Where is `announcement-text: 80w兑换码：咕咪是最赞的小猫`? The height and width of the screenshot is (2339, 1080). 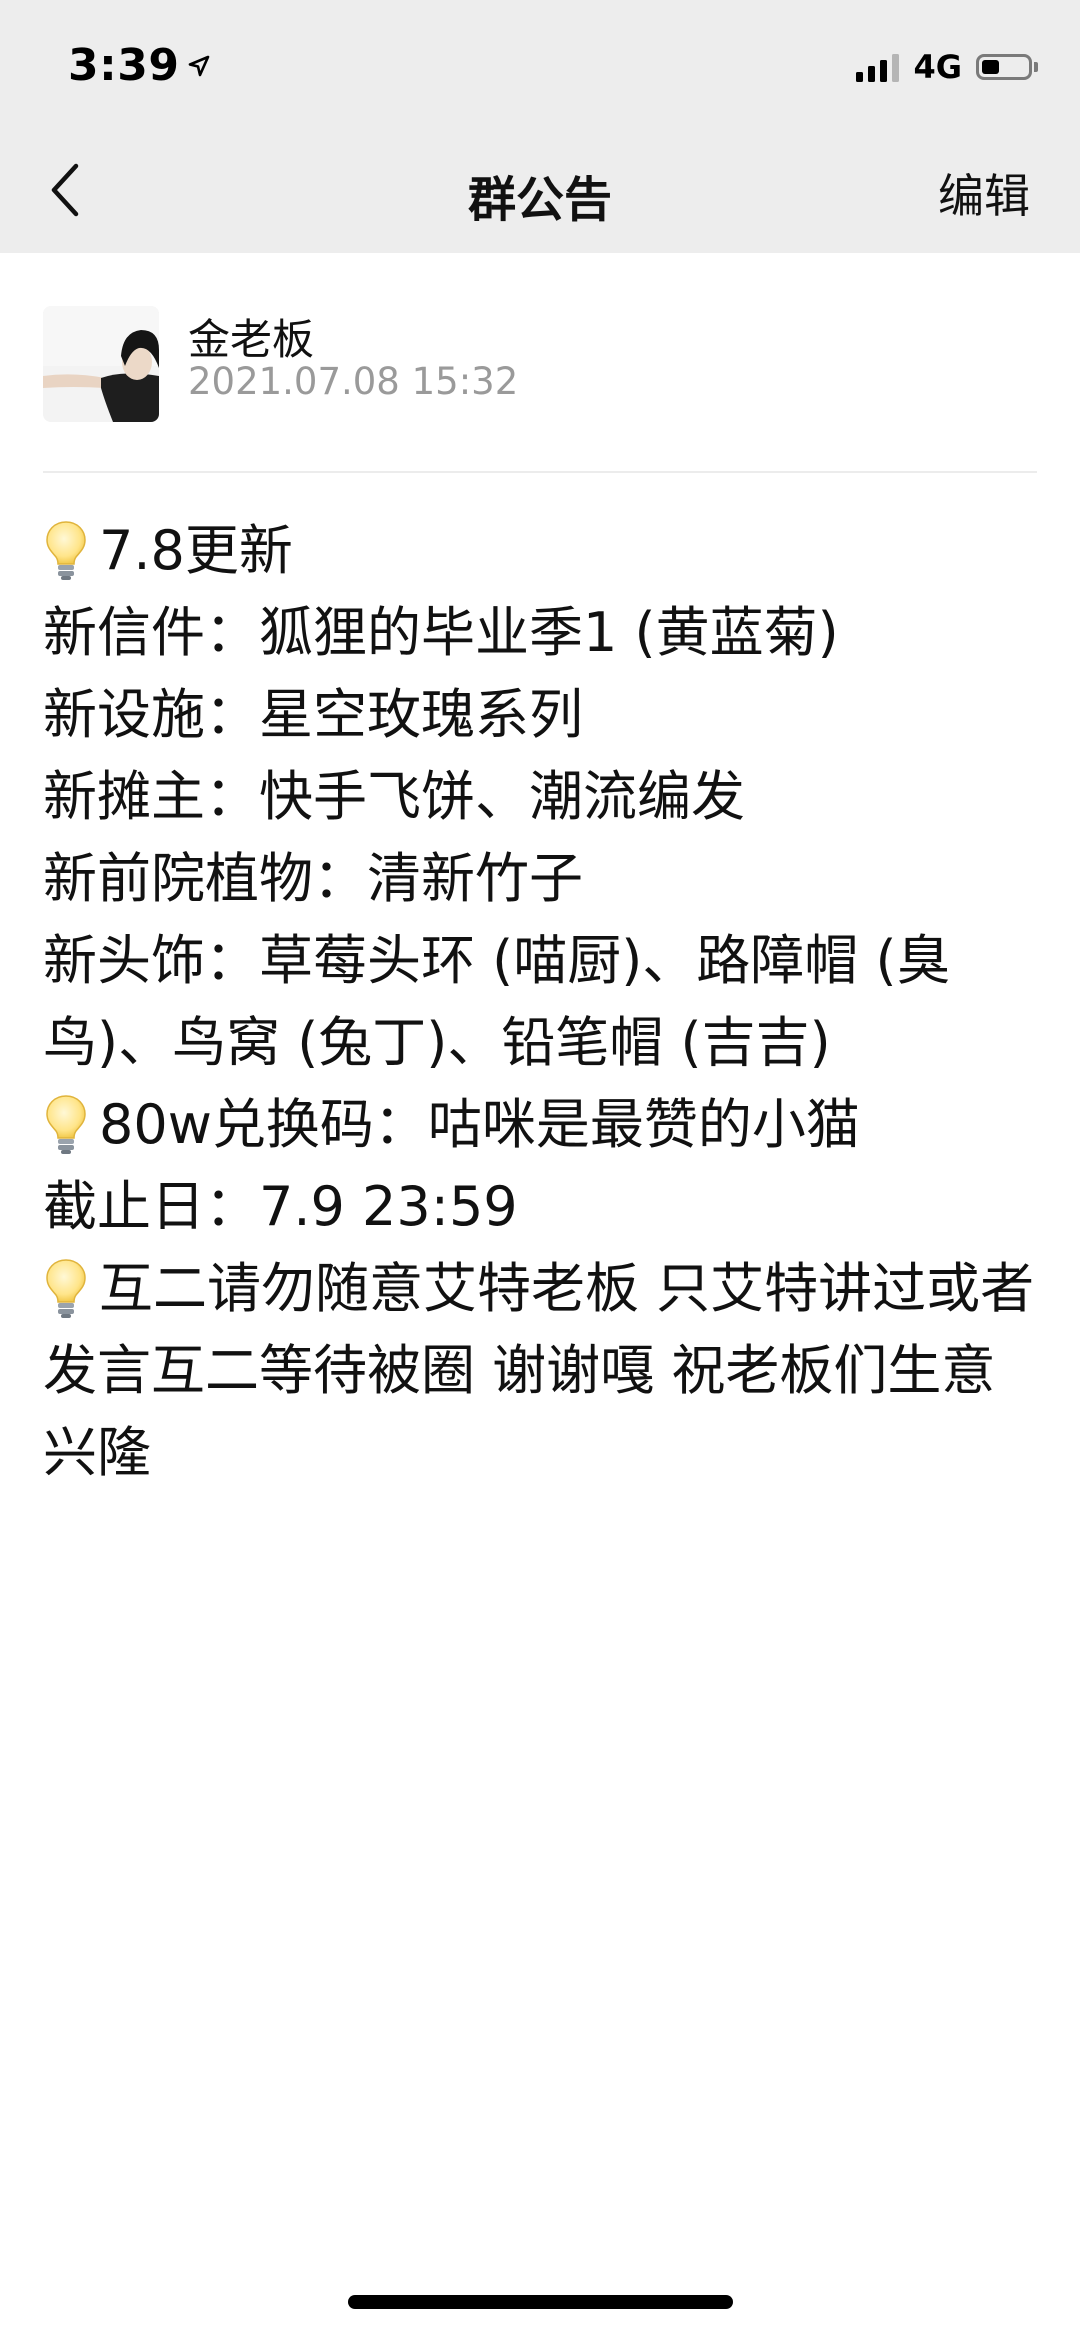
announcement-text: 80w兑换码：咕咪是最赞的小猫 is located at coordinates (479, 1124).